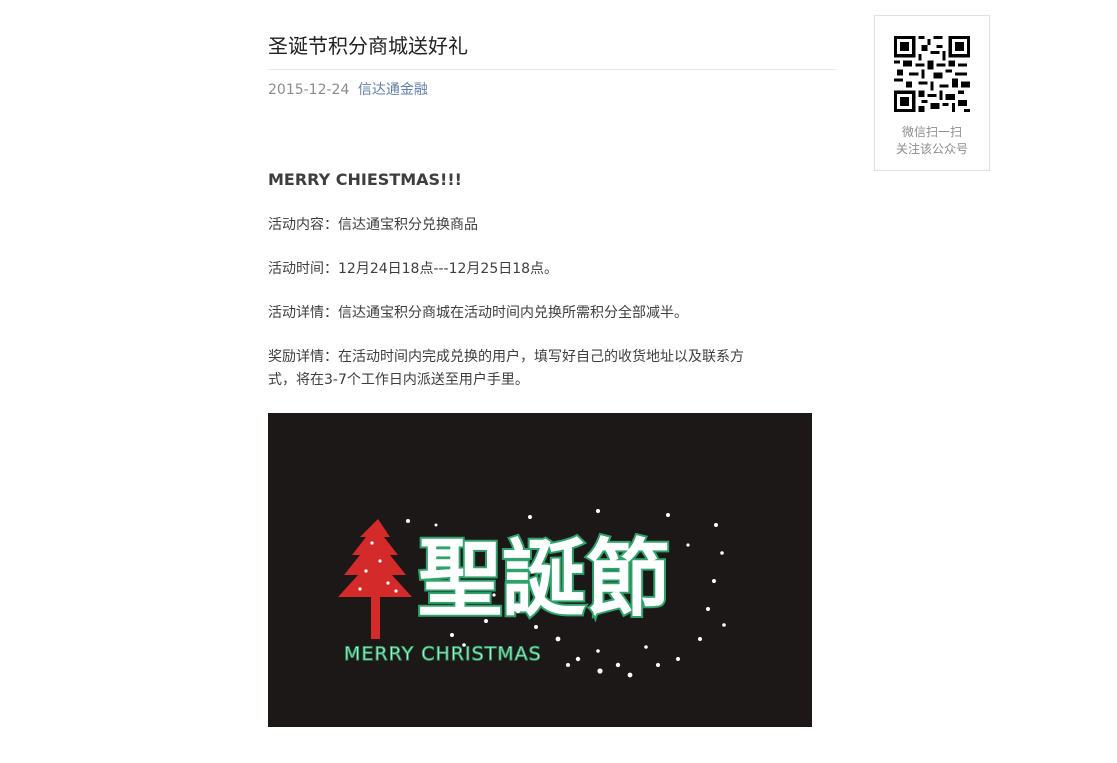 This screenshot has width=1117, height=763. I want to click on article-meta: 2015-12-24 信达通金融, so click(552, 90).